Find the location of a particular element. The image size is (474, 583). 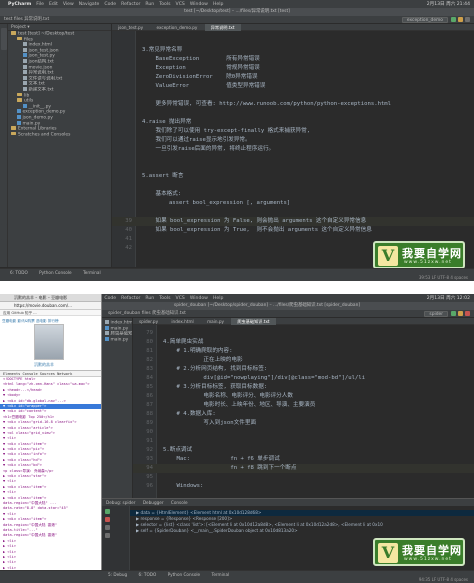

code-line: Exception 常规异常错误 is located at coordinates (293, 68).